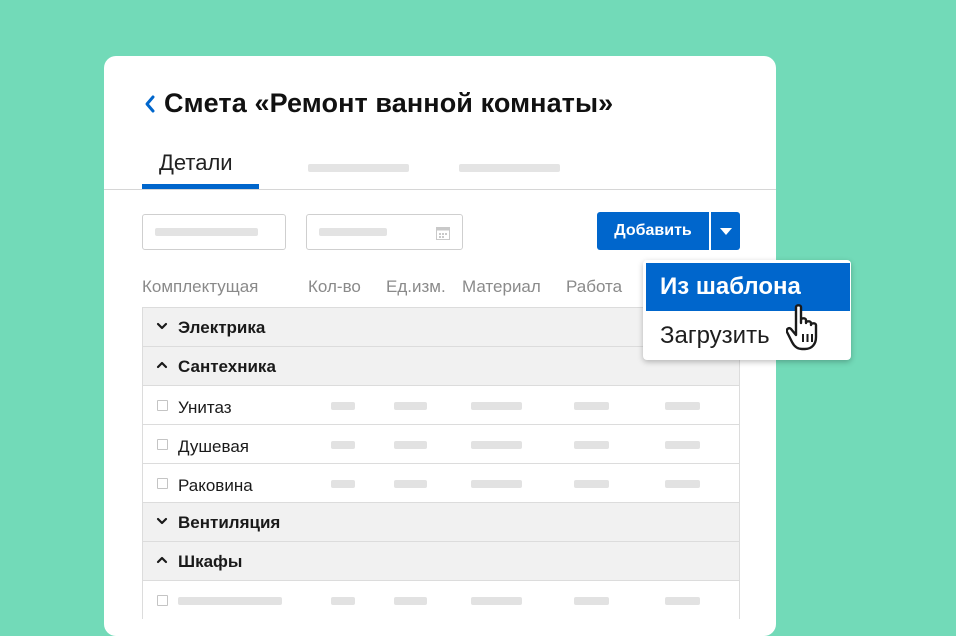  I want to click on tab-details-label: Детали, so click(196, 162).